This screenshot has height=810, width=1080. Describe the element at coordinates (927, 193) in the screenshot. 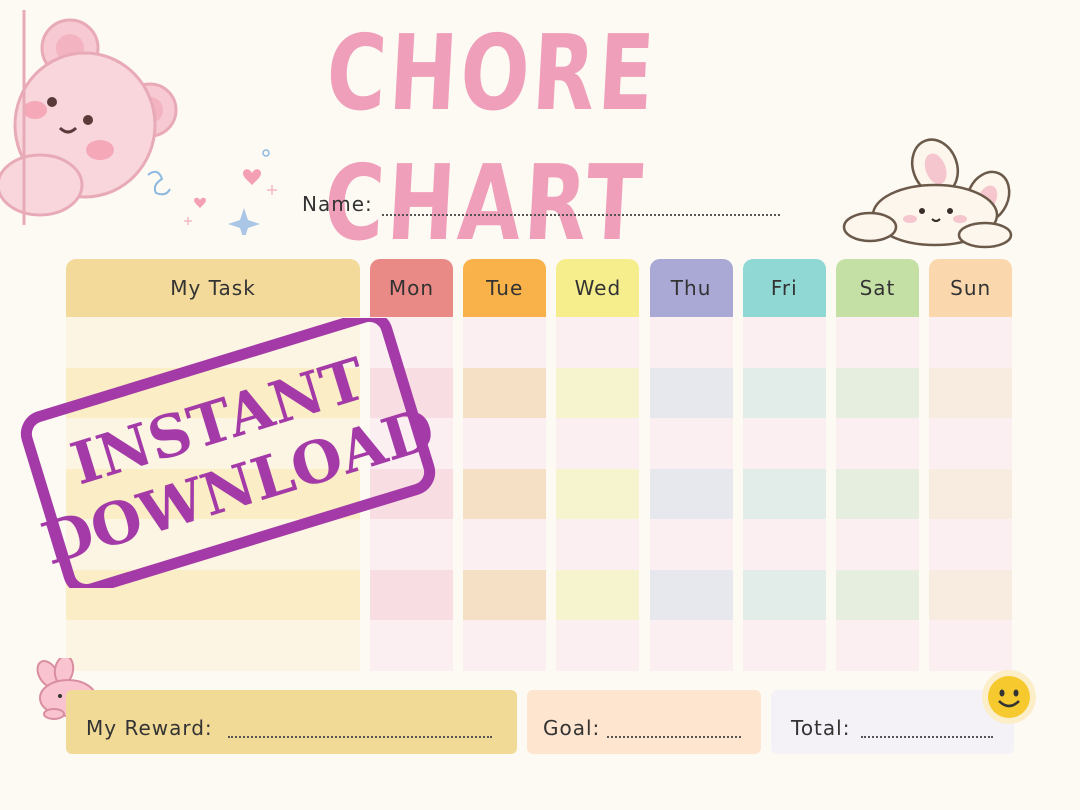

I see `bunny-sticker-icon` at that location.